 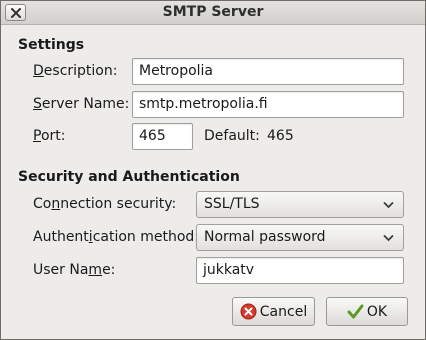 What do you see at coordinates (232, 204) in the screenshot?
I see `connection-security-value: SSL/TLS` at bounding box center [232, 204].